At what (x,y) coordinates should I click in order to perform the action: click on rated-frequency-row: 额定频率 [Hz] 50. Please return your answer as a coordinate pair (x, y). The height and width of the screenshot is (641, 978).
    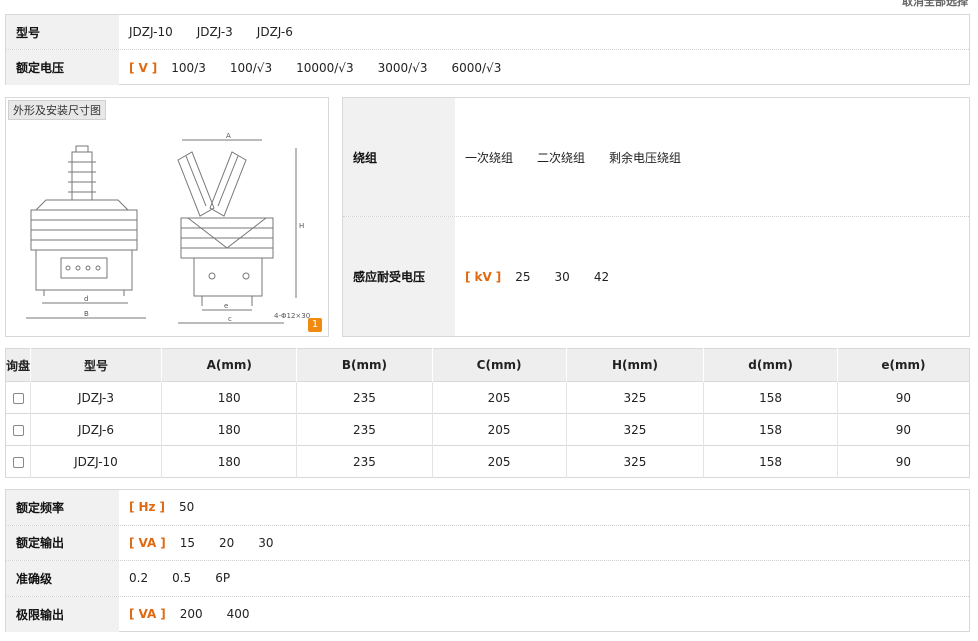
    Looking at the image, I should click on (487, 508).